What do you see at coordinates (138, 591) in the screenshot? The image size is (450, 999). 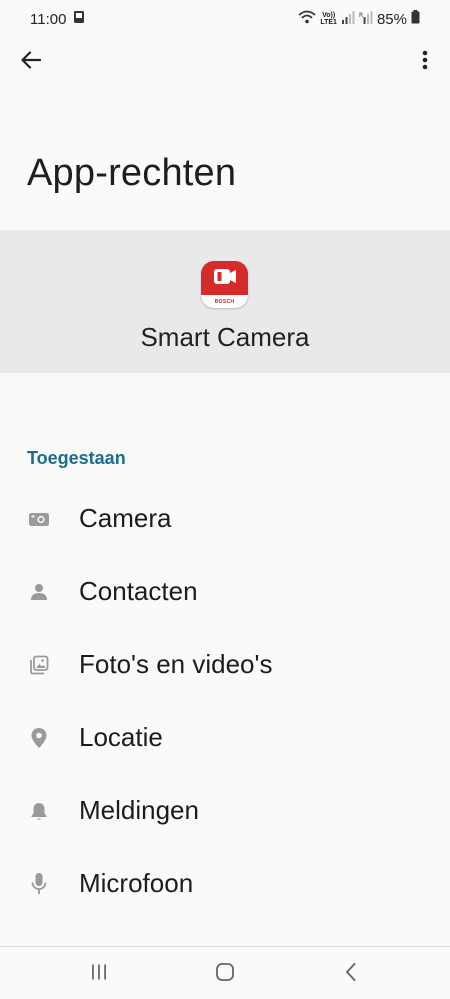 I see `permission-label: Contacten` at bounding box center [138, 591].